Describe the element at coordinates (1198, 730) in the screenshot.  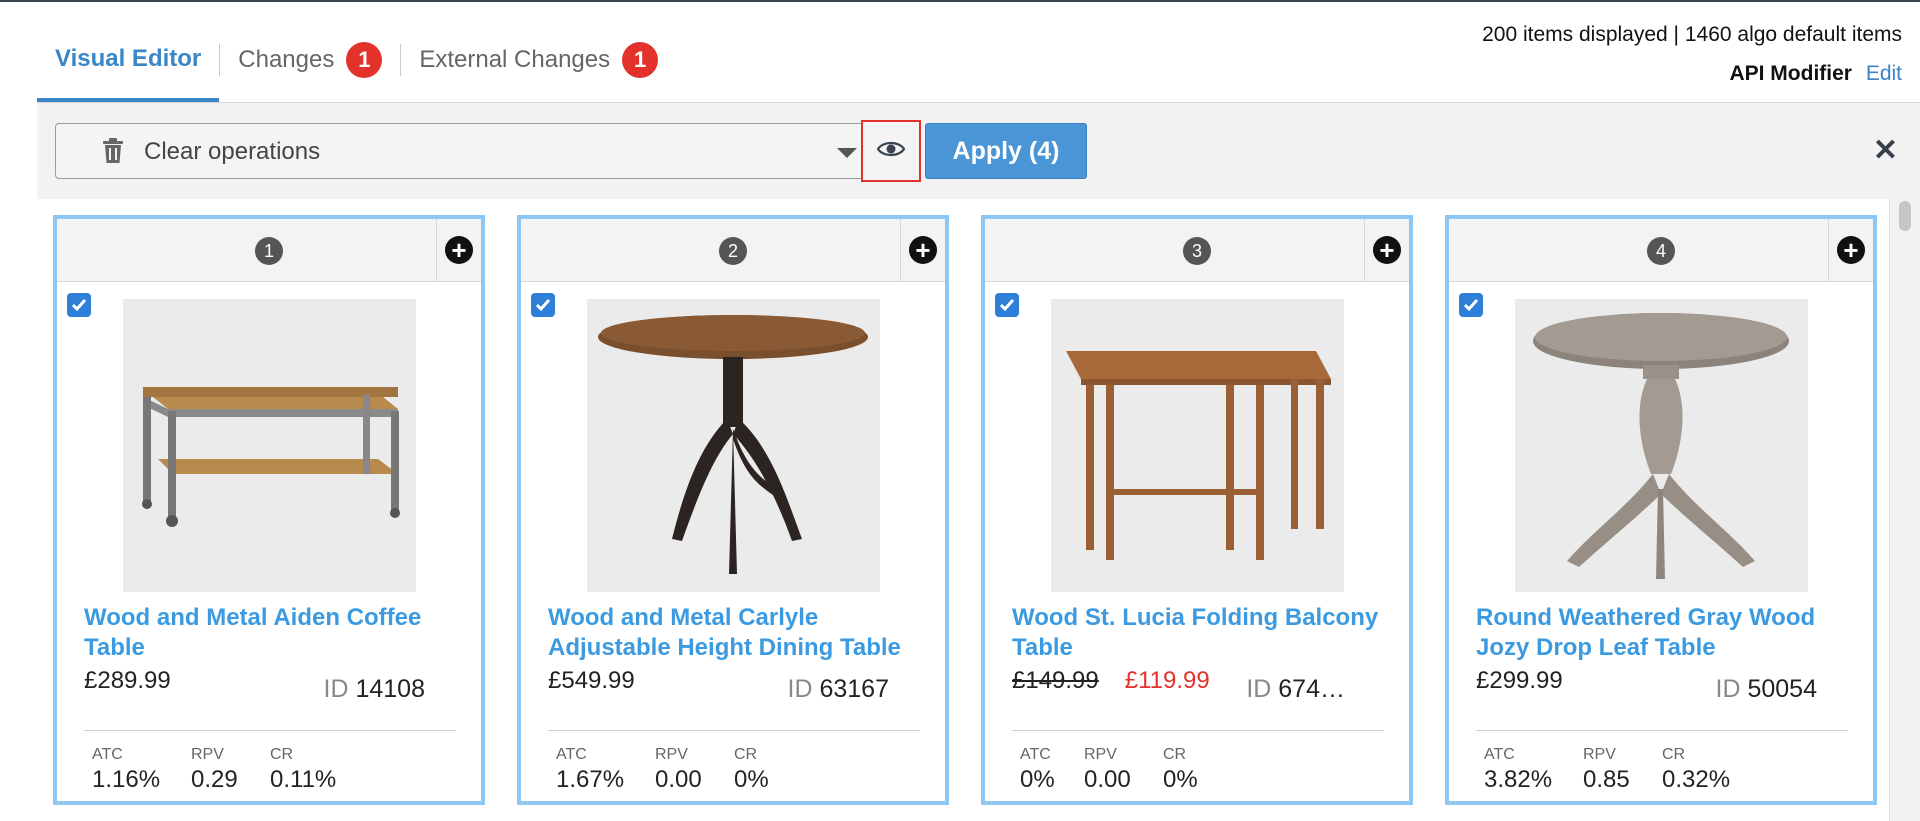
I see `metrics-divider` at that location.